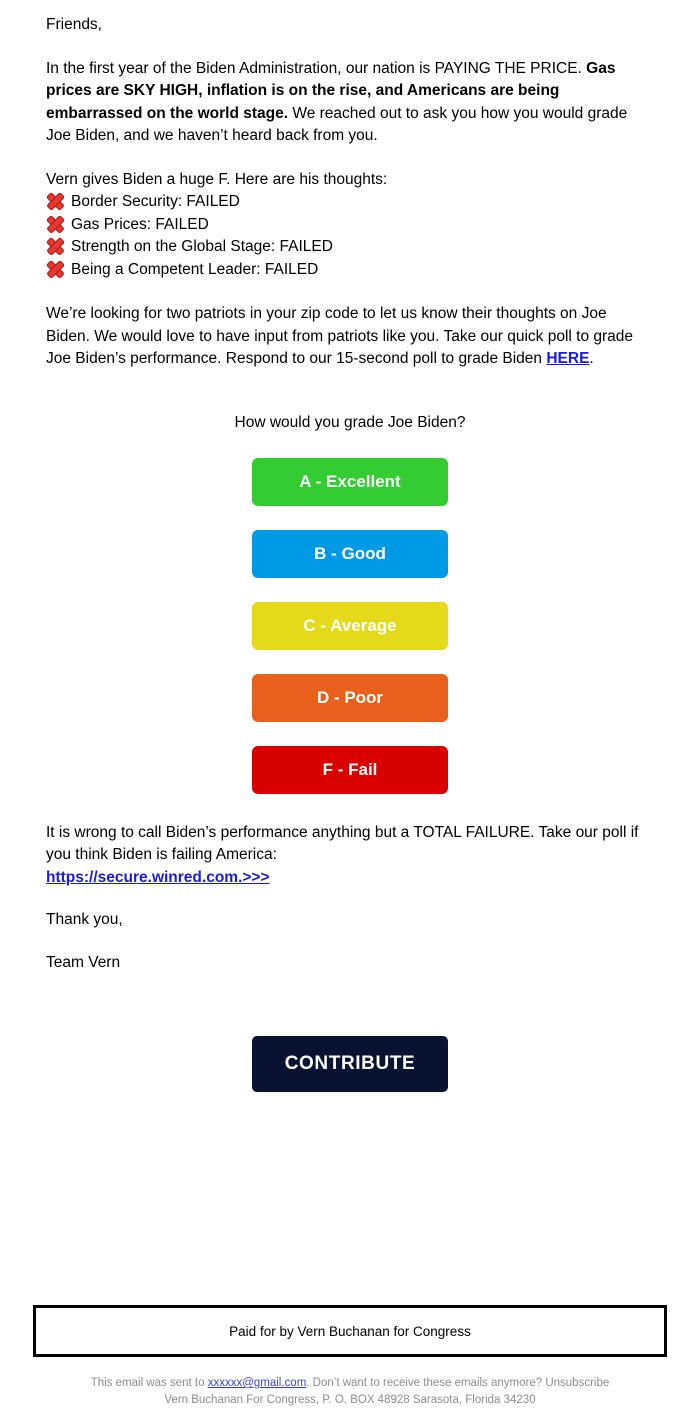 Image resolution: width=700 pixels, height=1413 pixels. What do you see at coordinates (350, 553) in the screenshot?
I see `grade-button-b: B - Good` at bounding box center [350, 553].